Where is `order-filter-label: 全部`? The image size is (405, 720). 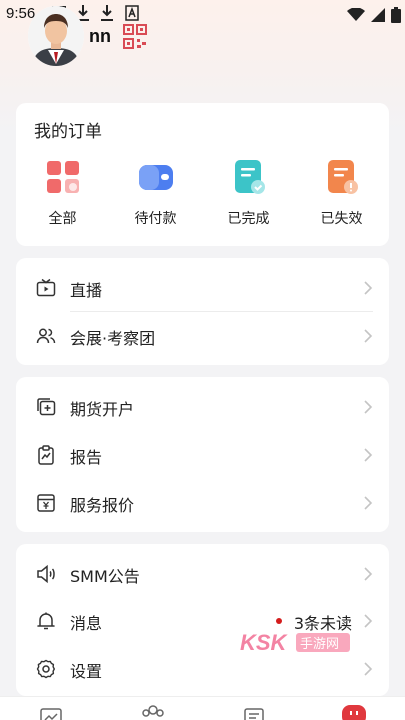
order-filter-label: 全部 is located at coordinates (62, 219).